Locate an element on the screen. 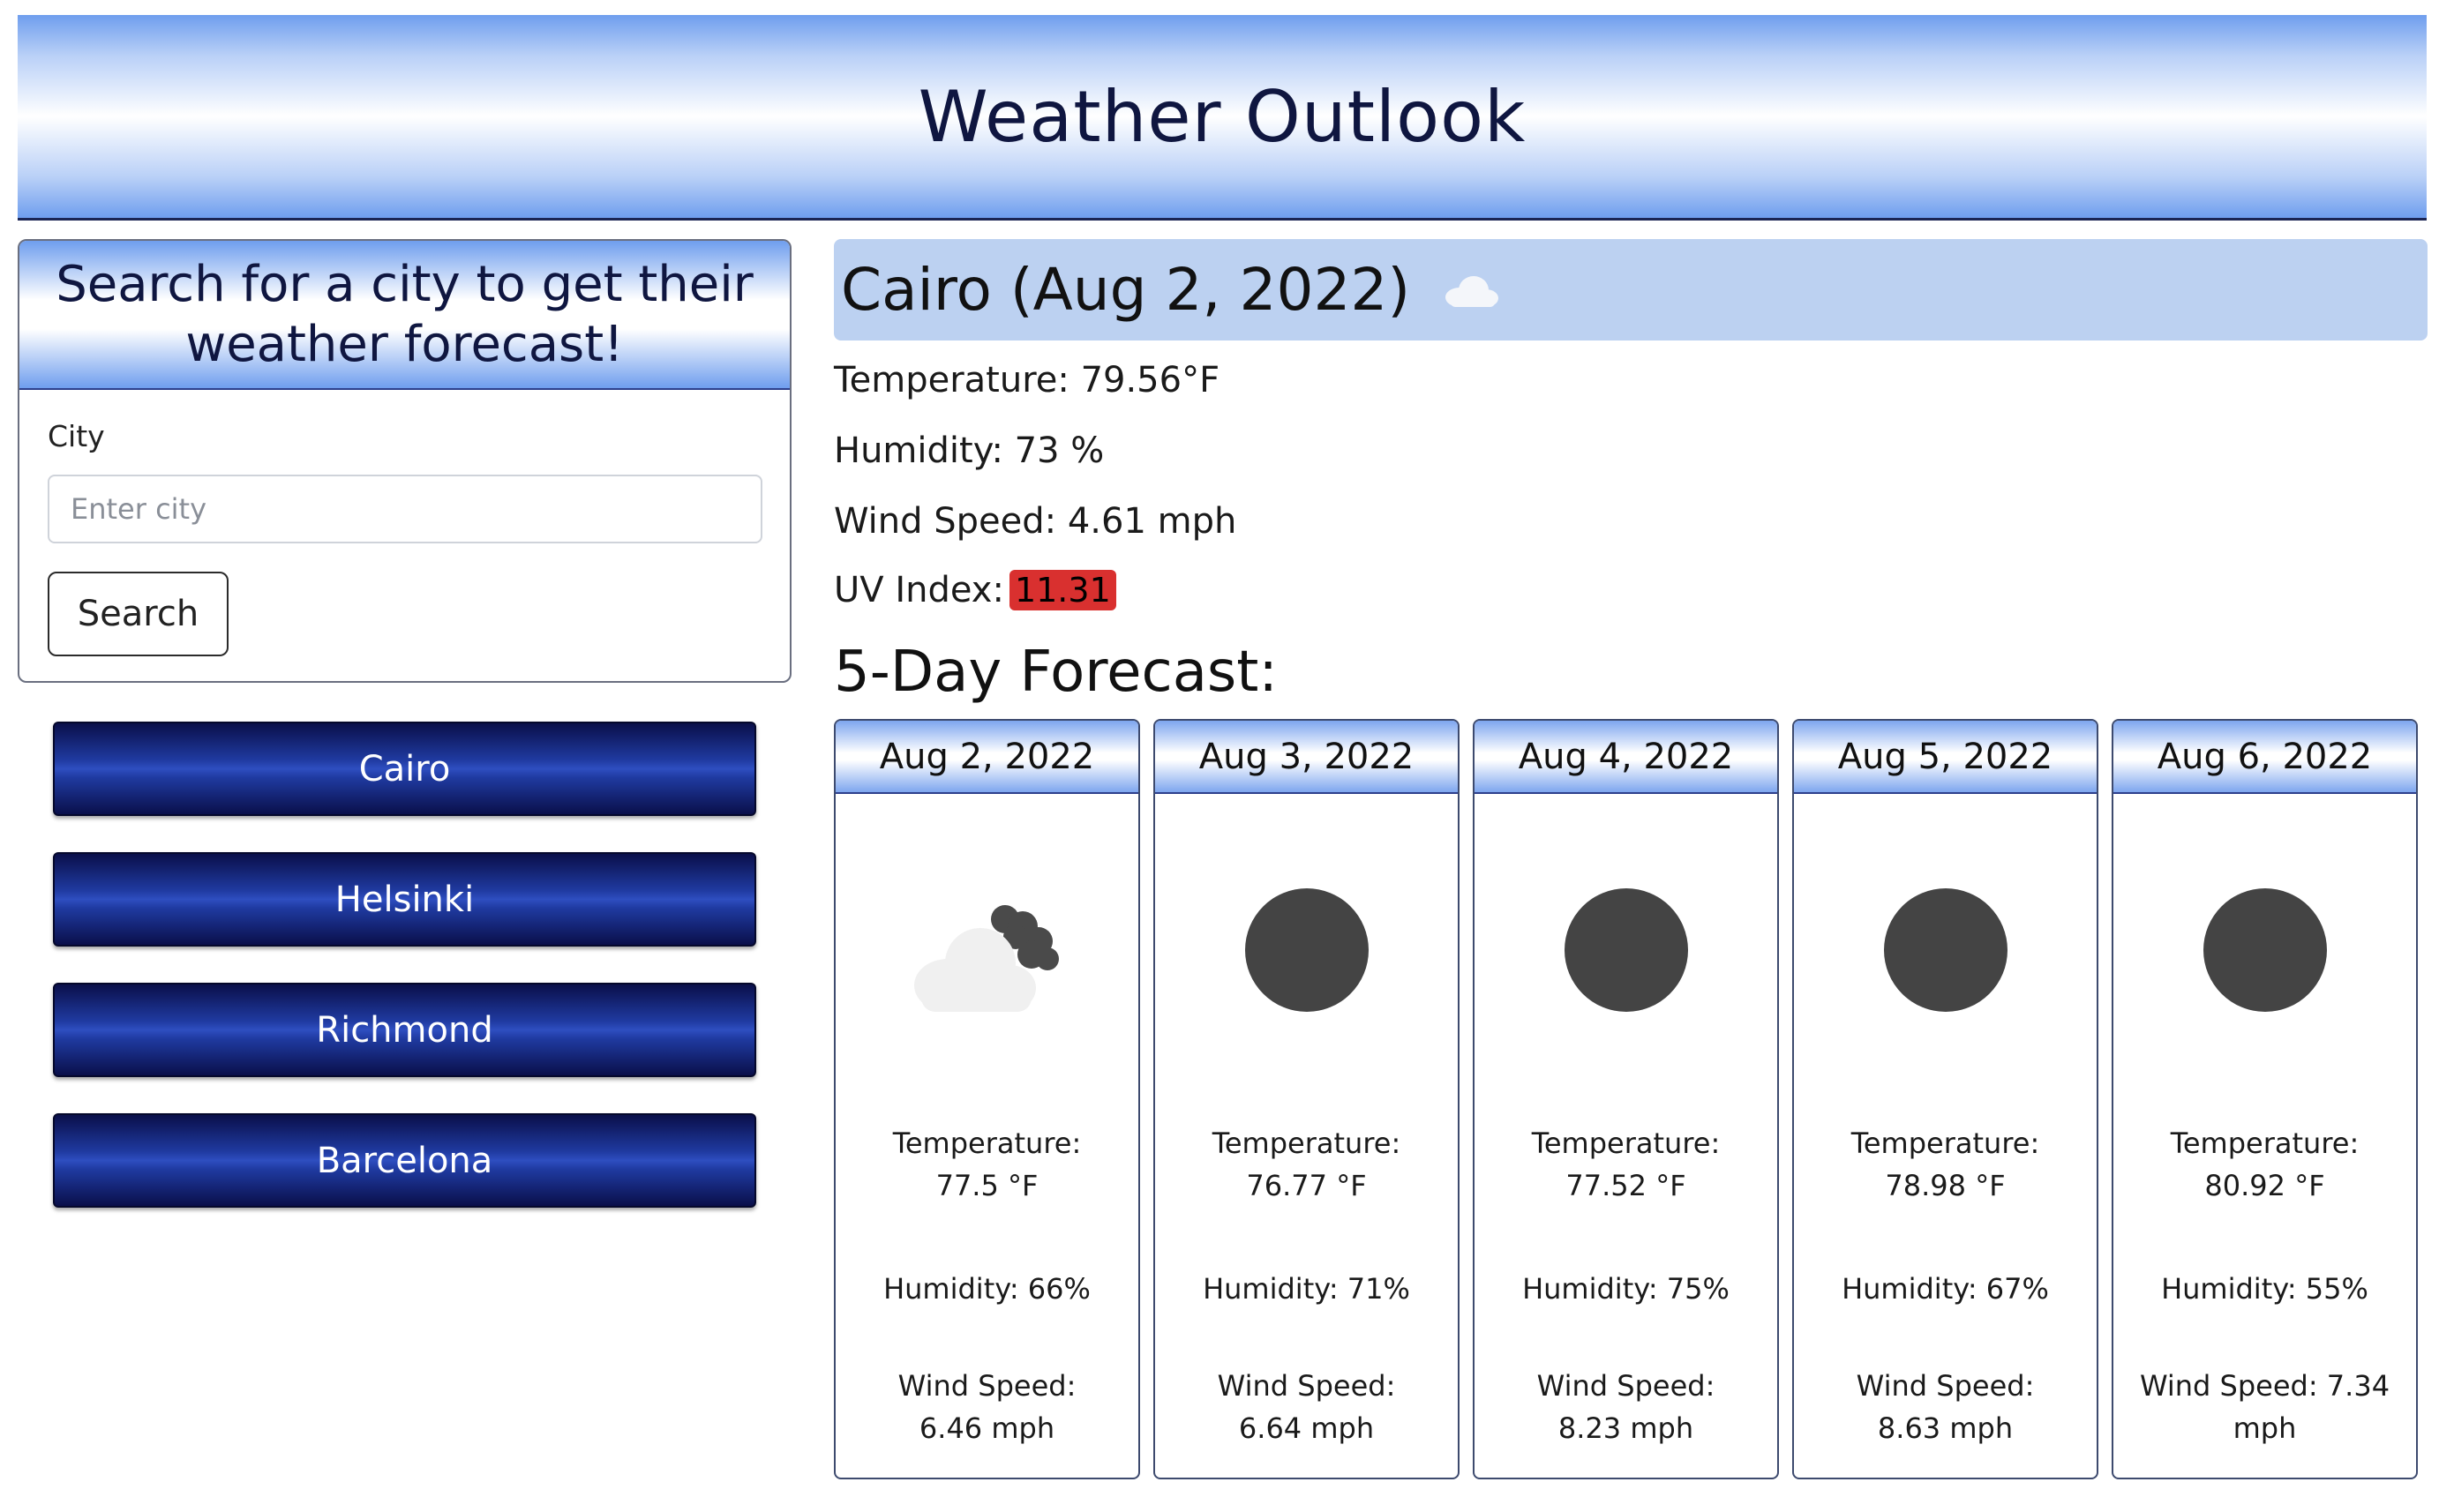 Image resolution: width=2439 pixels, height=1512 pixels. cloud-icon is located at coordinates (1472, 291).